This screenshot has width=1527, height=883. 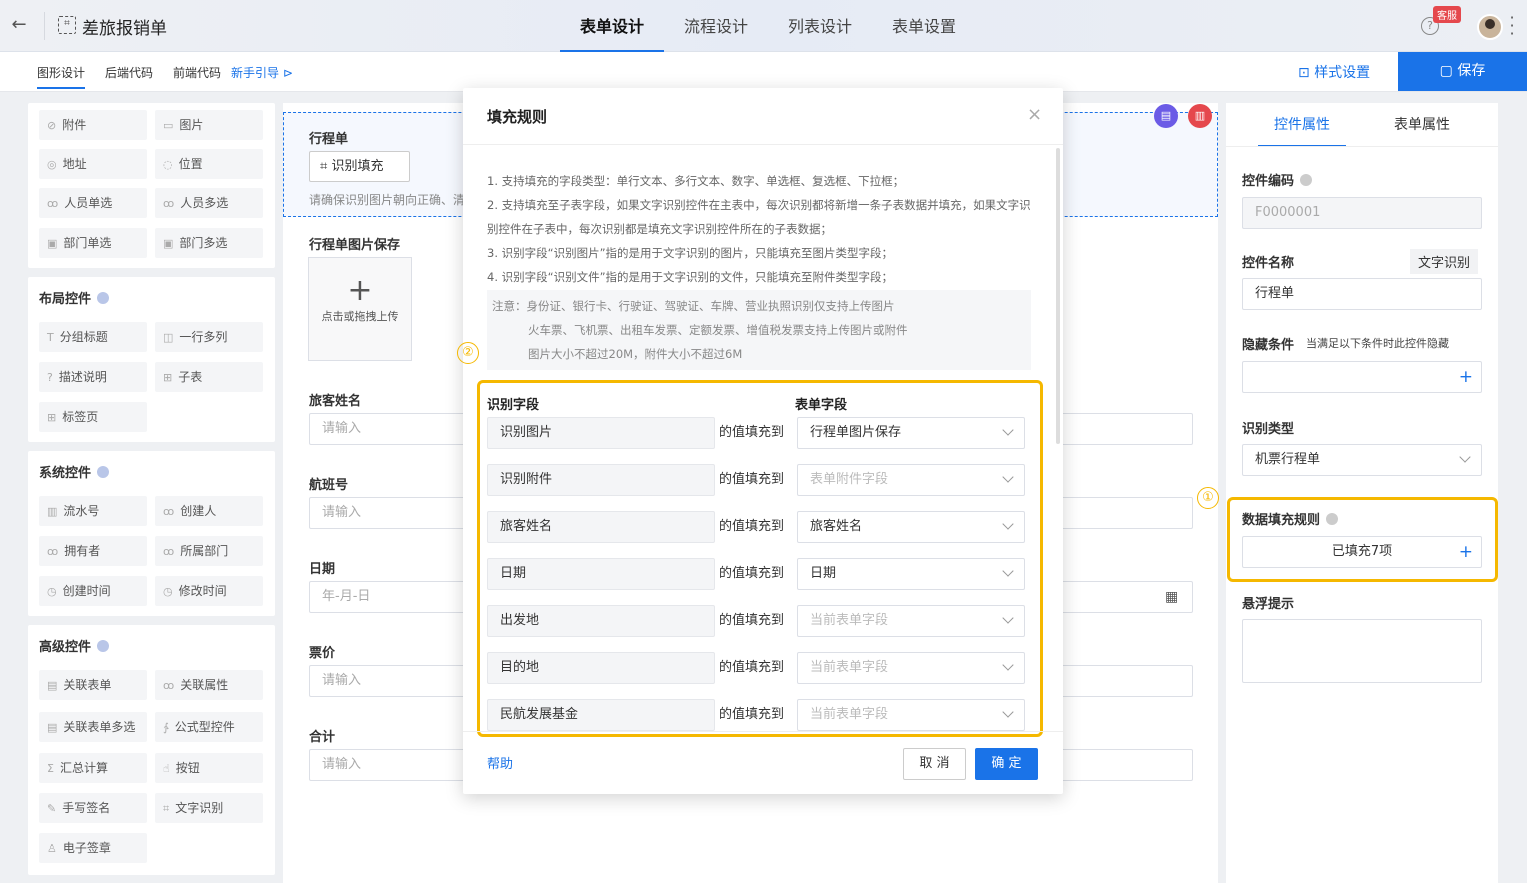 What do you see at coordinates (93, 808) in the screenshot?
I see `control-signature: ✎ 手写签名` at bounding box center [93, 808].